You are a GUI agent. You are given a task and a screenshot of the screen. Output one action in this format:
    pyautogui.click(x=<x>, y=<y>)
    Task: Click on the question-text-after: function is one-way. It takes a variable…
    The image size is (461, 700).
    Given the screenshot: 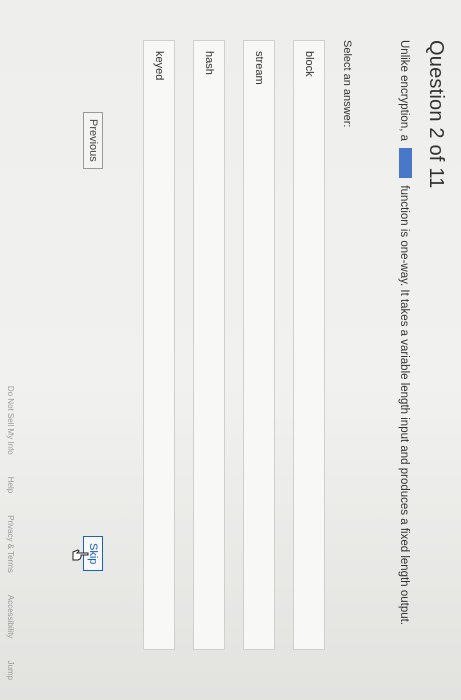 What is the action you would take?
    pyautogui.click(x=404, y=405)
    